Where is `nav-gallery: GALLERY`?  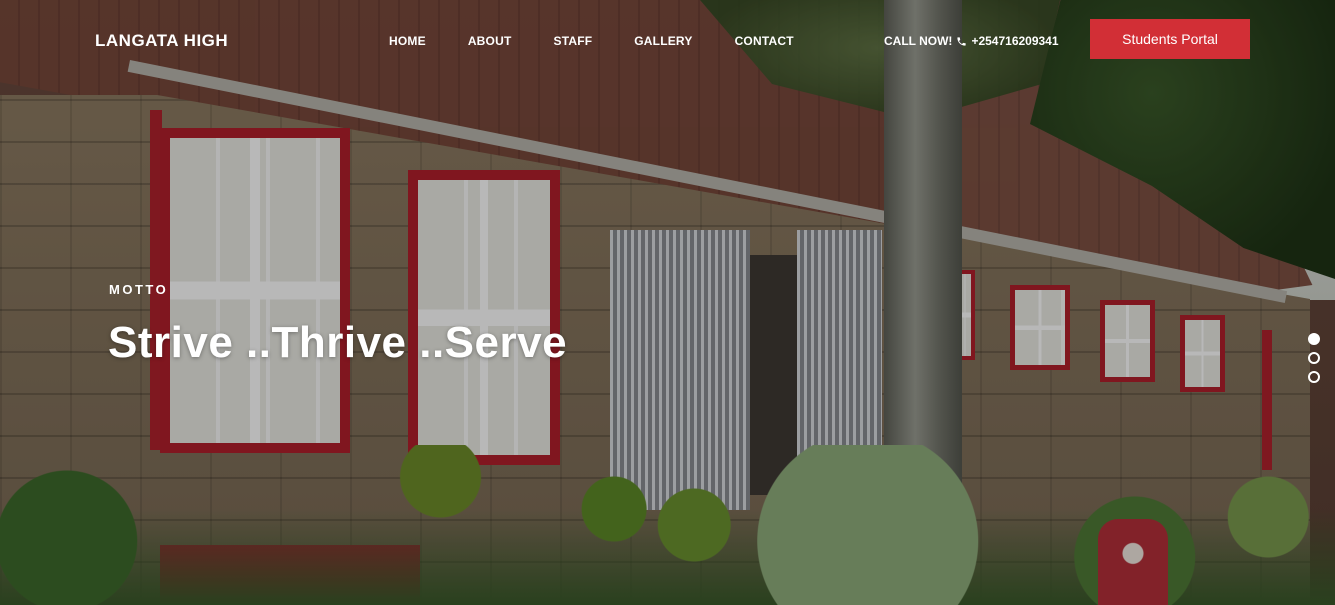
nav-gallery: GALLERY is located at coordinates (663, 41).